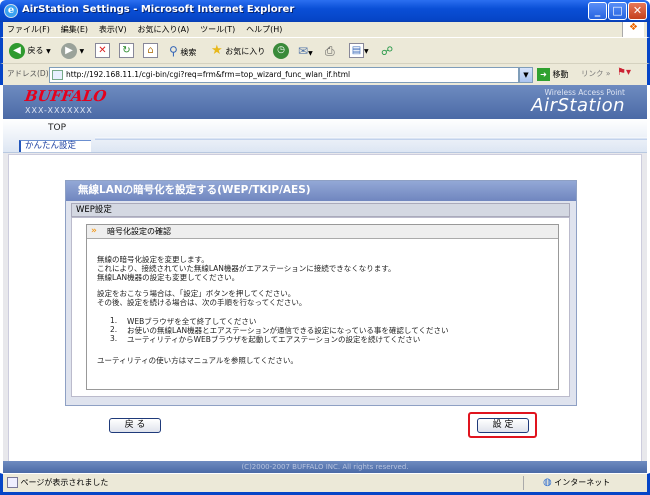 Image resolution: width=650 pixels, height=495 pixels. Describe the element at coordinates (114, 320) in the screenshot. I see `step-number: 1.` at that location.